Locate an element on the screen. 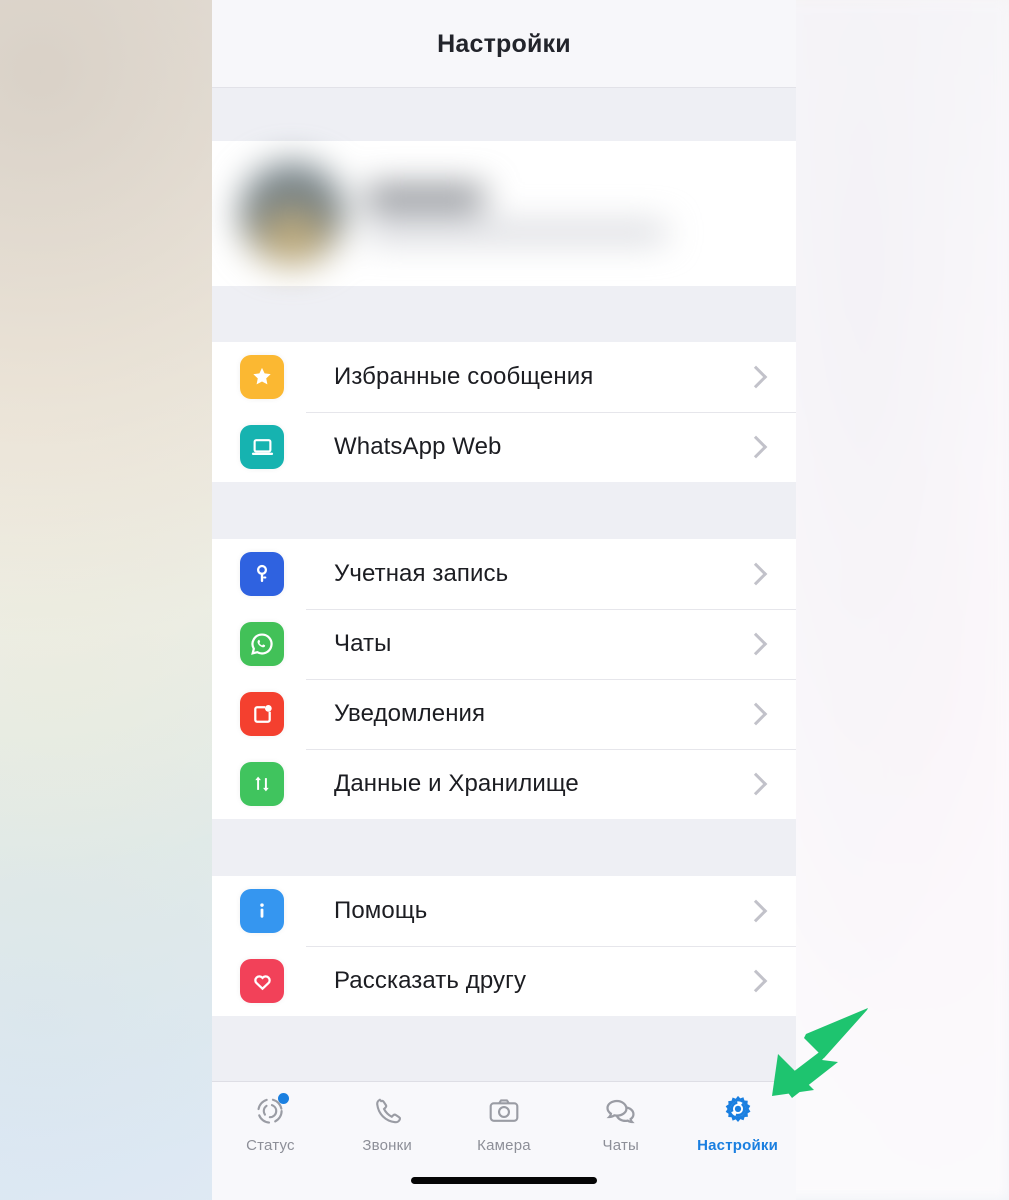 Image resolution: width=1009 pixels, height=1200 pixels. list-item-whatsapp-web: WhatsApp Web is located at coordinates (504, 447).